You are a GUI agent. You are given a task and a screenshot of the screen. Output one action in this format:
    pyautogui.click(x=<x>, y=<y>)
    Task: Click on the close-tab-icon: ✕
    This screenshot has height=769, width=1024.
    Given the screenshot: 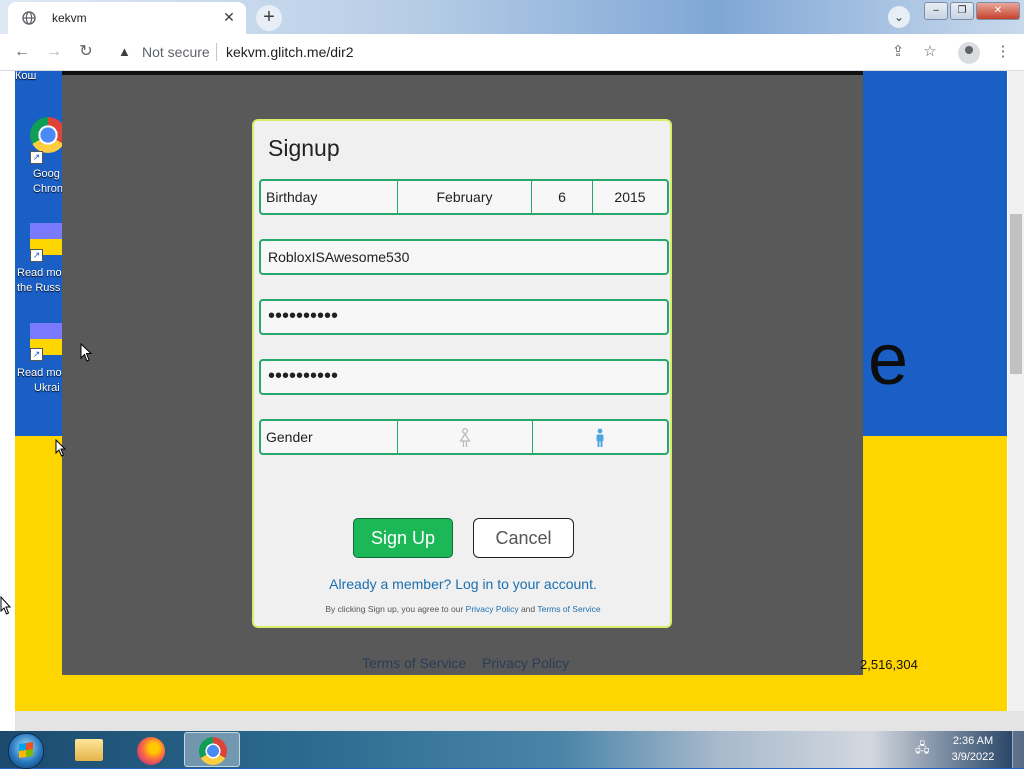 What is the action you would take?
    pyautogui.click(x=229, y=17)
    